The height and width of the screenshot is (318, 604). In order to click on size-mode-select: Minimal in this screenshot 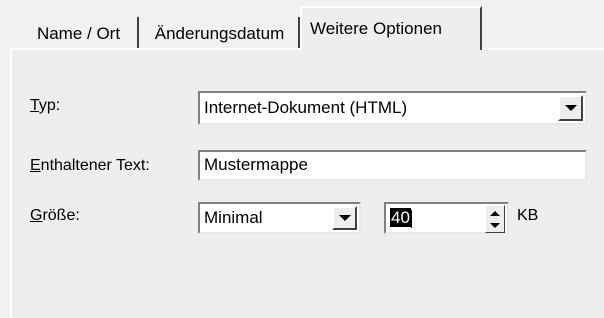, I will do `click(279, 218)`.